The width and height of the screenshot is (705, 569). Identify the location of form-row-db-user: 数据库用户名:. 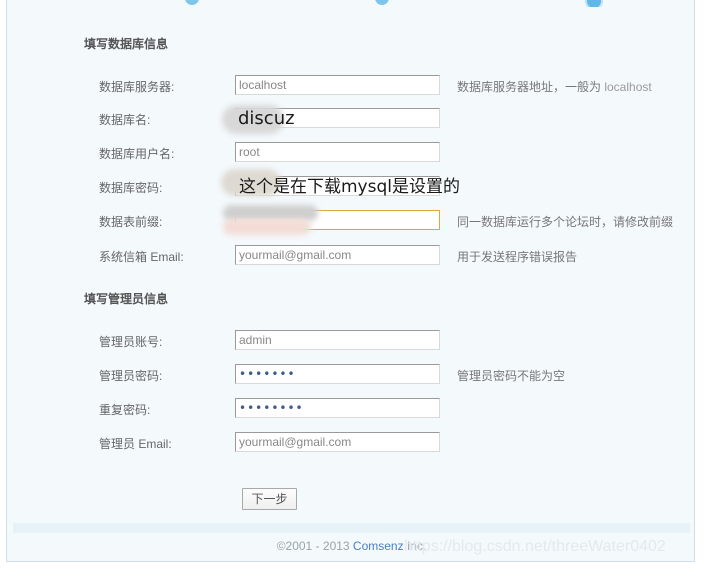
(350, 153).